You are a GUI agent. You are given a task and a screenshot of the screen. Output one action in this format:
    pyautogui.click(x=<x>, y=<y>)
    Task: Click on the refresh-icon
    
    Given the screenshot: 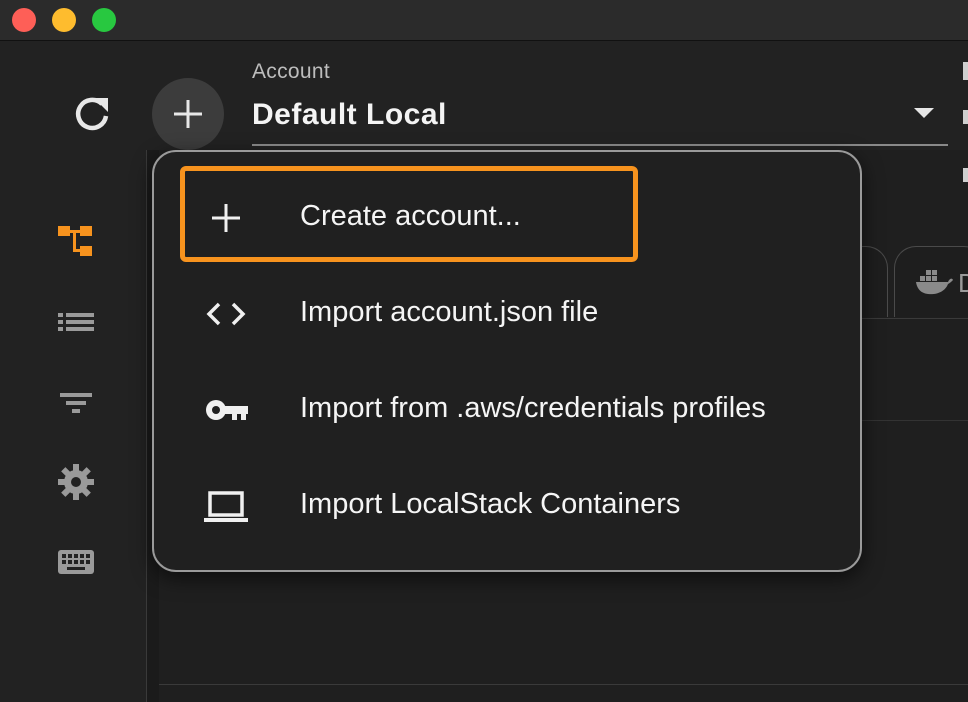 What is the action you would take?
    pyautogui.click(x=92, y=114)
    